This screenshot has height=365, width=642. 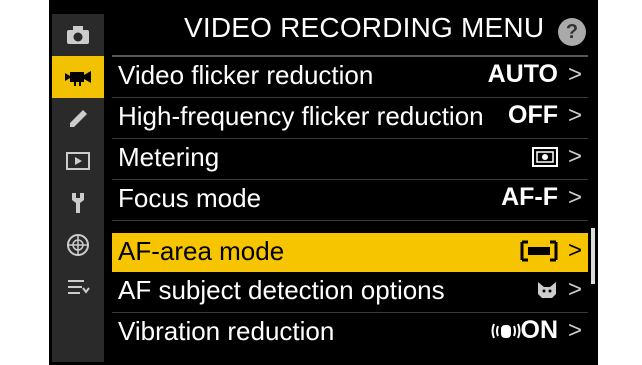 What do you see at coordinates (350, 333) in the screenshot?
I see `menu-row-vibration-reduction: Vibration reduction ON >` at bounding box center [350, 333].